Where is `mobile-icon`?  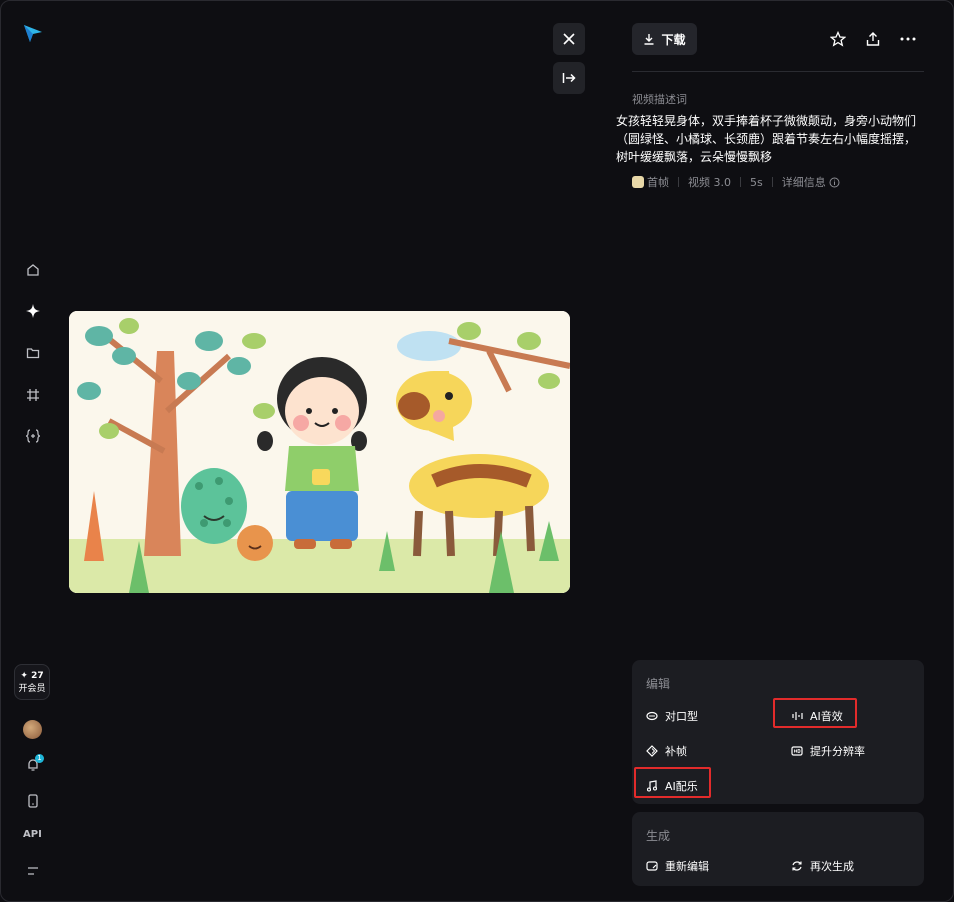 mobile-icon is located at coordinates (33, 801).